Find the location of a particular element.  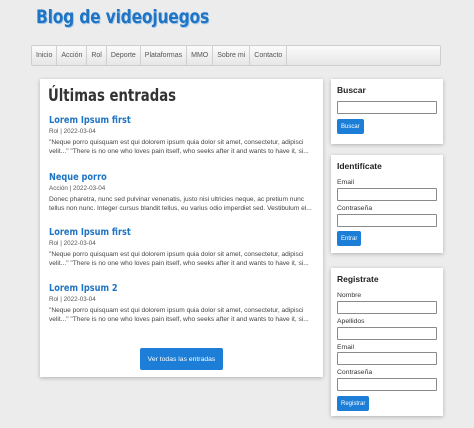

register-button: Registrar is located at coordinates (353, 403).